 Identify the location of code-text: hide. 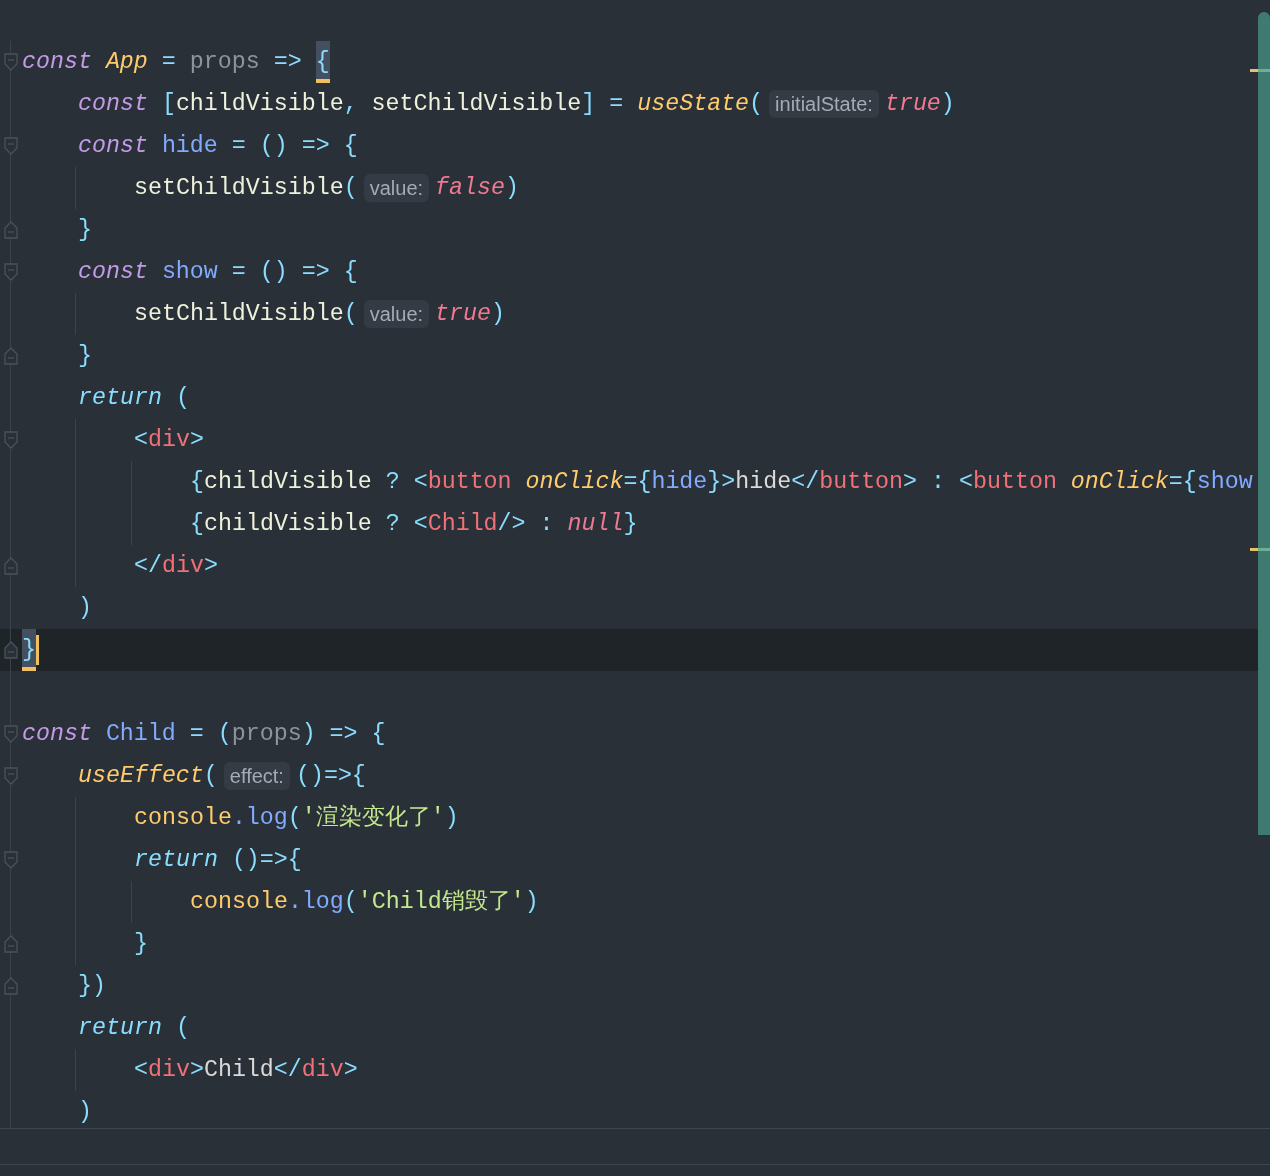
(763, 482).